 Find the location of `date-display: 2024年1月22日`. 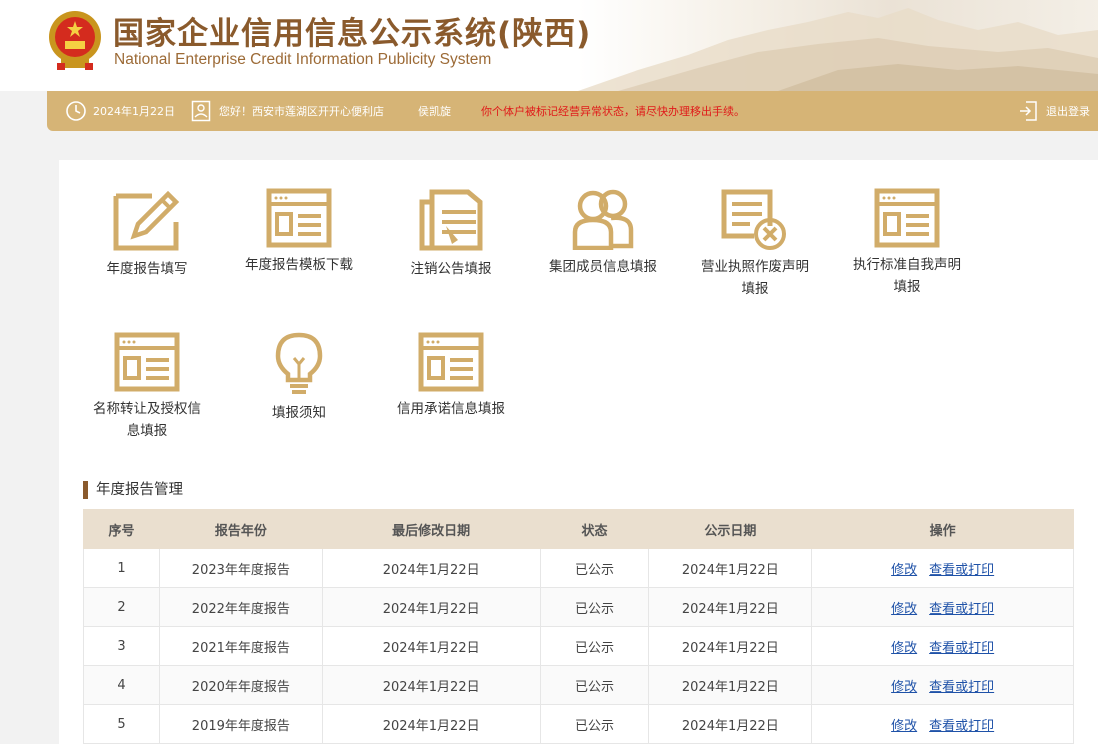

date-display: 2024年1月22日 is located at coordinates (120, 111).